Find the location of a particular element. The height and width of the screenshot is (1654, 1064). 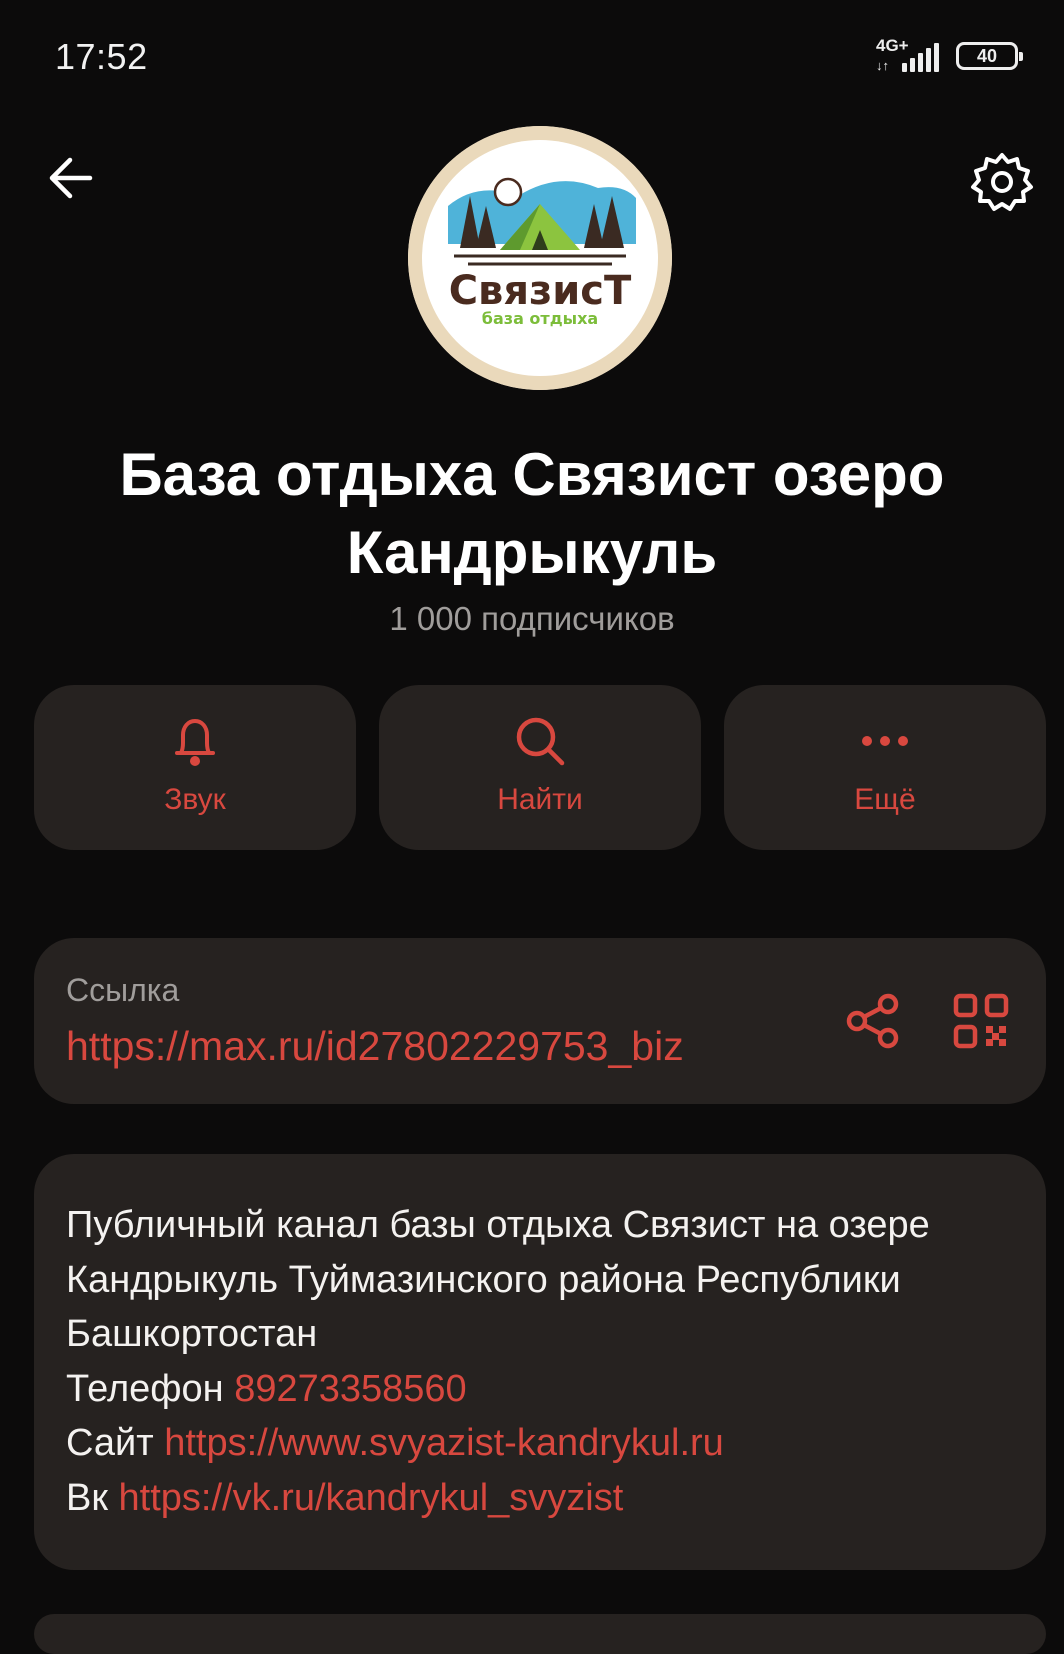

phone-label: Телефон is located at coordinates (145, 1388).